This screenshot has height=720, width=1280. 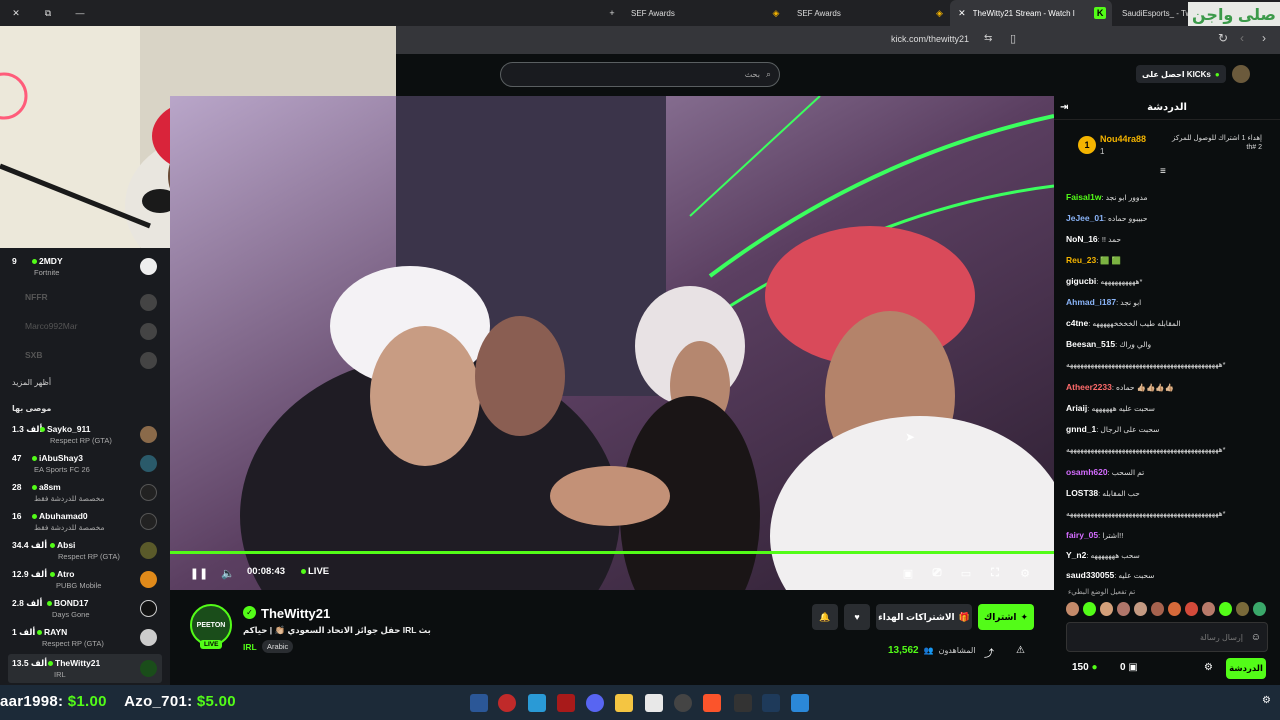 What do you see at coordinates (849, 13) in the screenshot?
I see `browser-tab-sef-awards-2: ◈ SEF Awards` at bounding box center [849, 13].